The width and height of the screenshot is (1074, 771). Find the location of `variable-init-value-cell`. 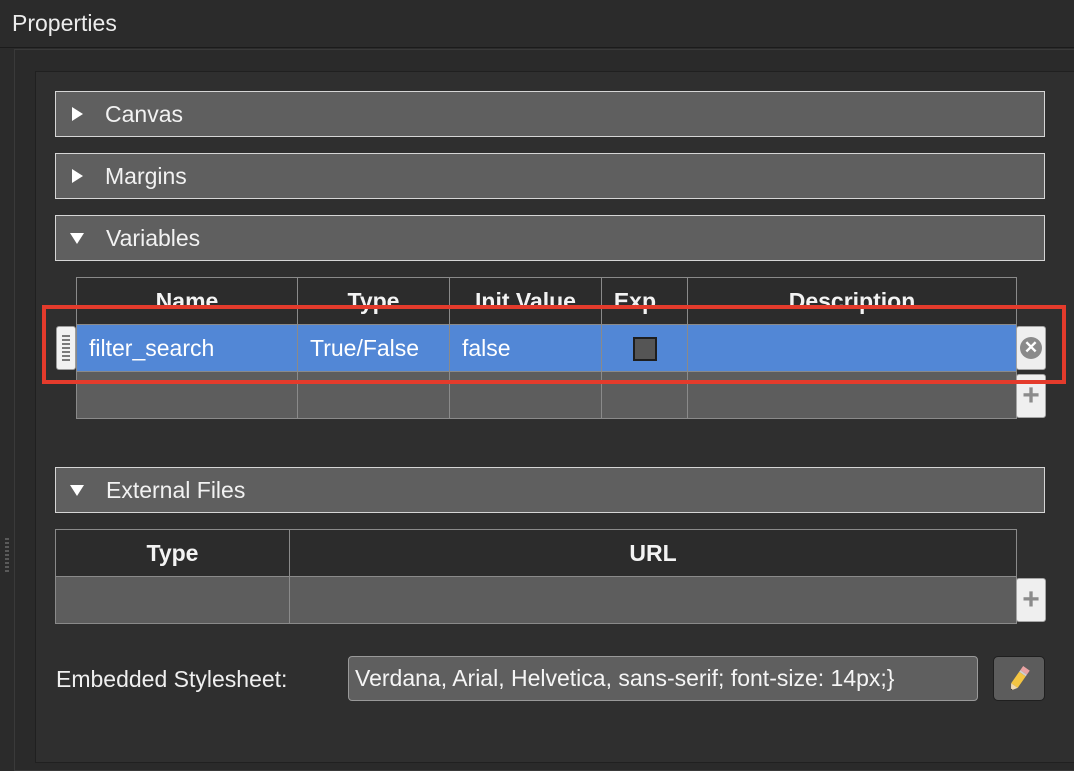

variable-init-value-cell is located at coordinates (525, 395).